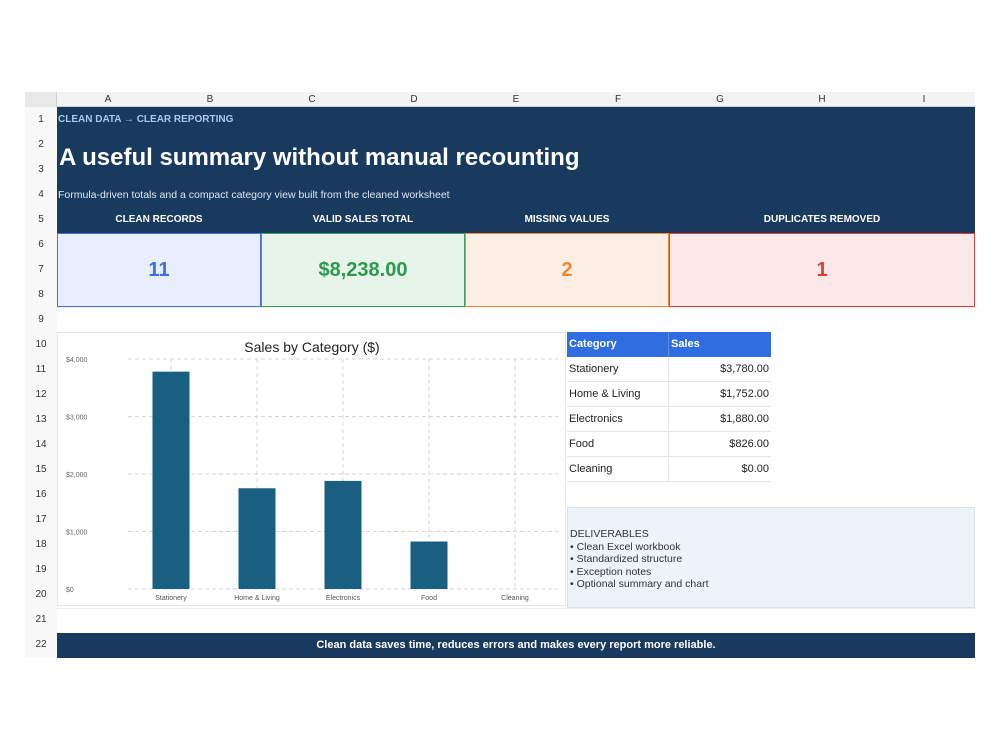 The width and height of the screenshot is (1000, 750). I want to click on deliverables-item: • Standardized structure, so click(626, 559).